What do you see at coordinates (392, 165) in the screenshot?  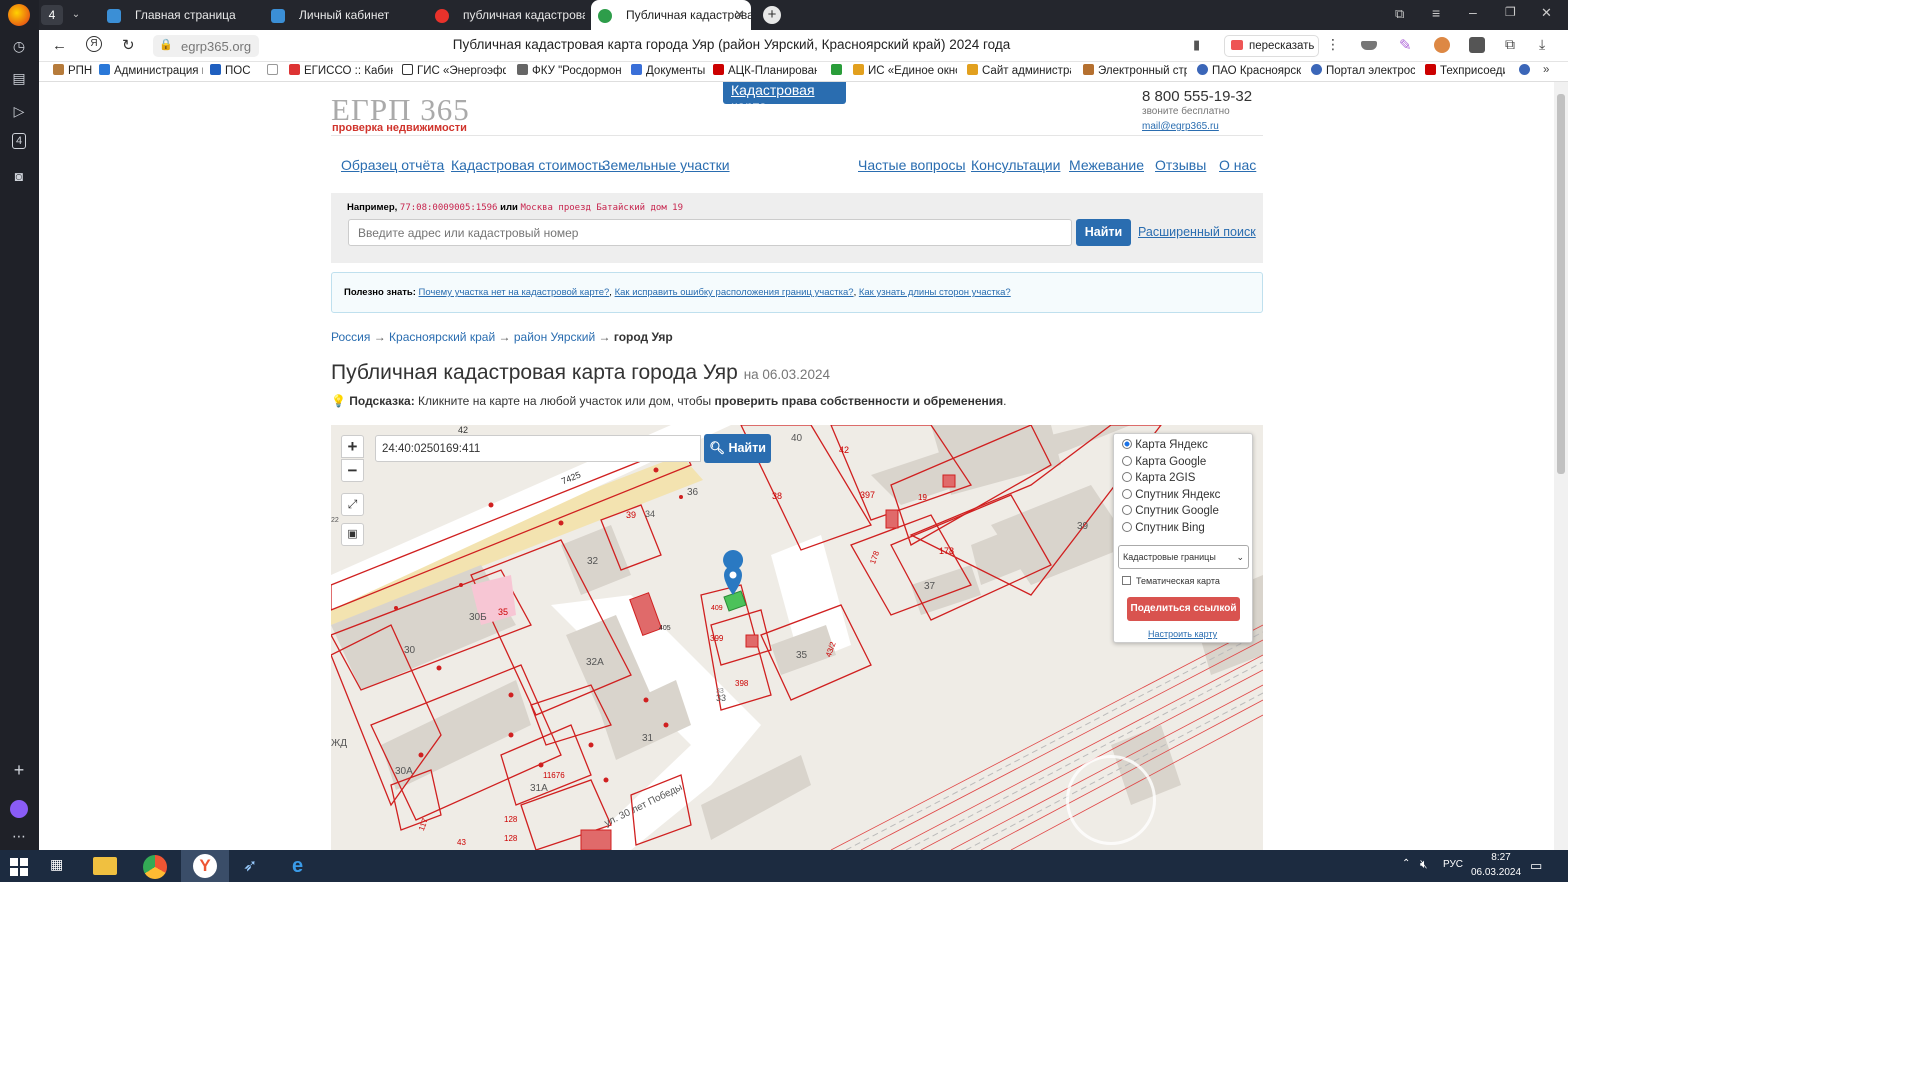 I see `nav-sample-report: Образец отчёта` at bounding box center [392, 165].